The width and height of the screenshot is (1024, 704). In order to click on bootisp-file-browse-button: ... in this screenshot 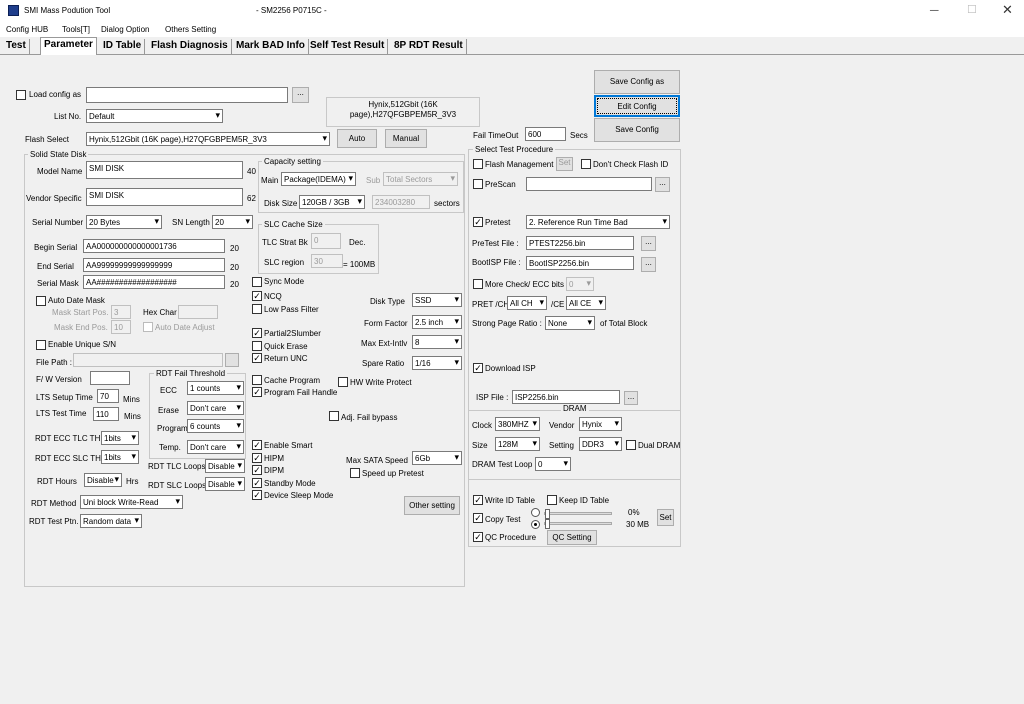, I will do `click(648, 264)`.